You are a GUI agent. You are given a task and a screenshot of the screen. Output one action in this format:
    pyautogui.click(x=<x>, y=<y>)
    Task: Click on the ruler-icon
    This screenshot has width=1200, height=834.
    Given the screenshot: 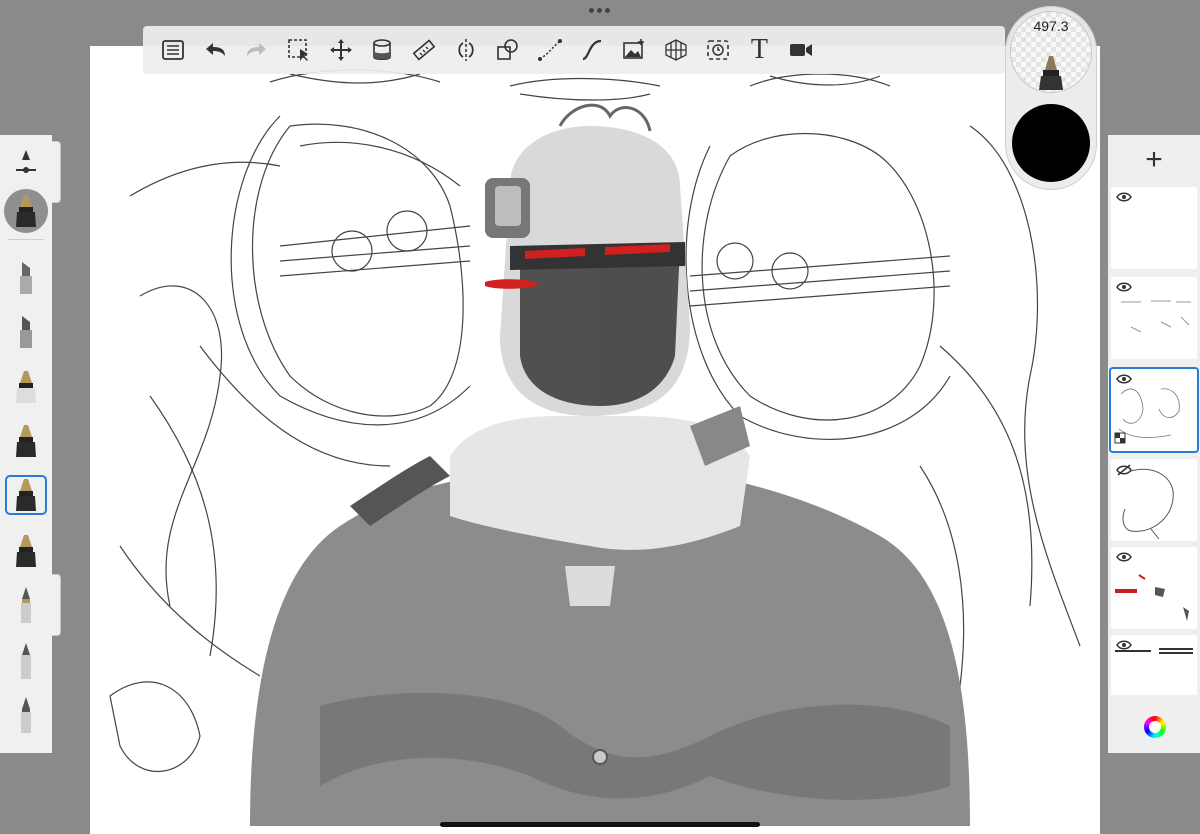 What is the action you would take?
    pyautogui.click(x=424, y=50)
    